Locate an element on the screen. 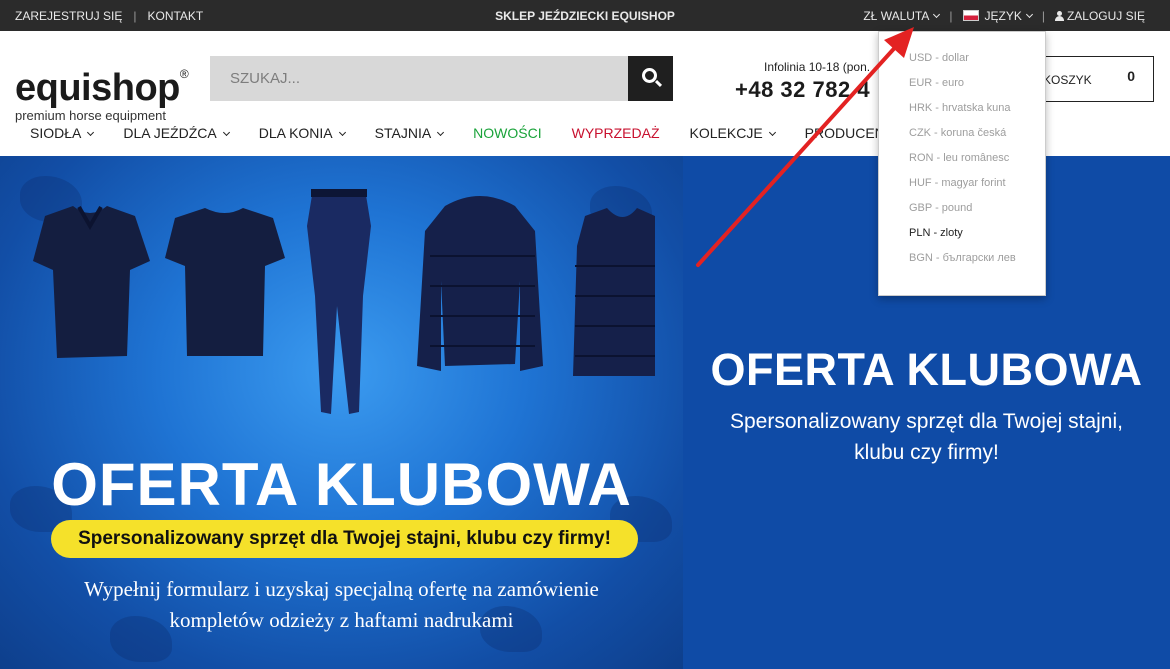  banner-title: OFERTA KLUBOWA is located at coordinates (341, 484).